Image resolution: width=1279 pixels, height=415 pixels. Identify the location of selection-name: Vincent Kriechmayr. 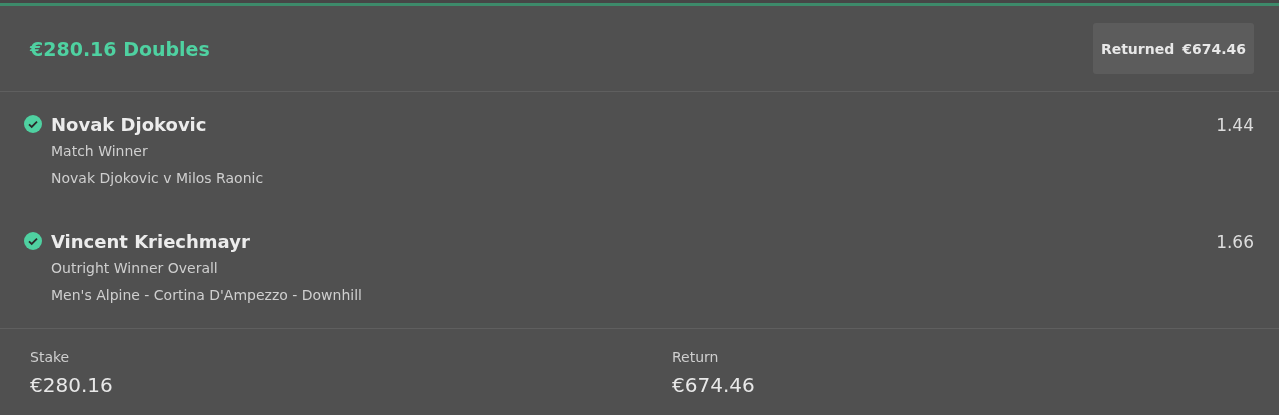
(150, 242).